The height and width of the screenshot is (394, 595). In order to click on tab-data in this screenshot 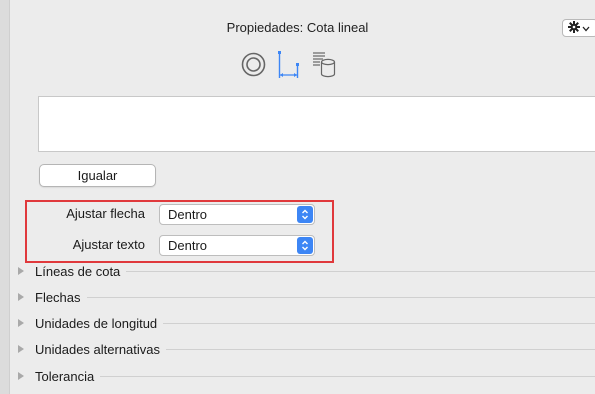, I will do `click(323, 66)`.